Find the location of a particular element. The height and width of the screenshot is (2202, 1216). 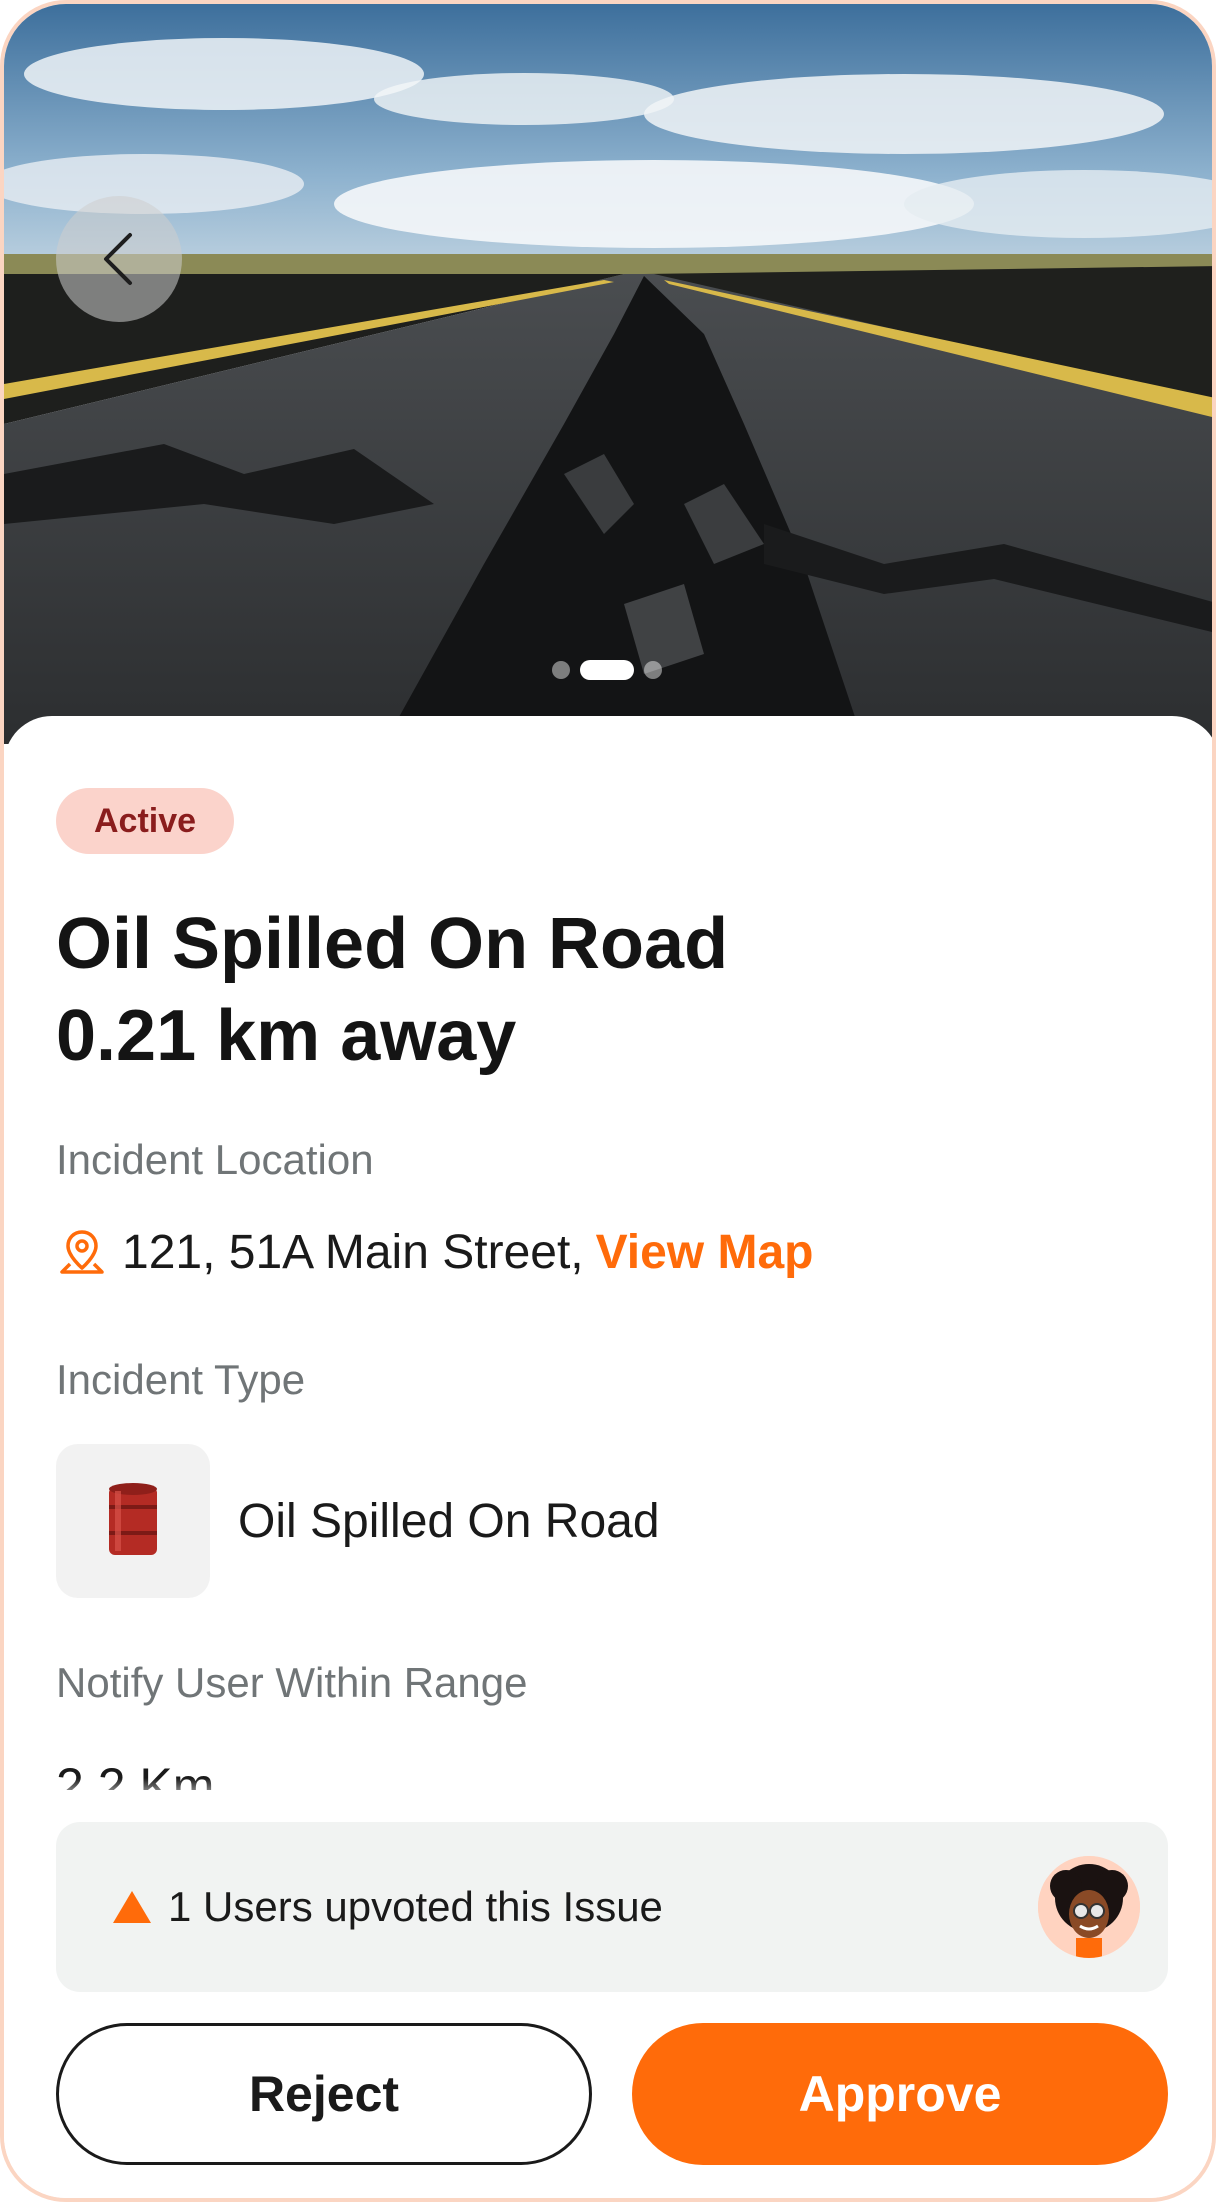

chevron-left-icon is located at coordinates (118, 259).